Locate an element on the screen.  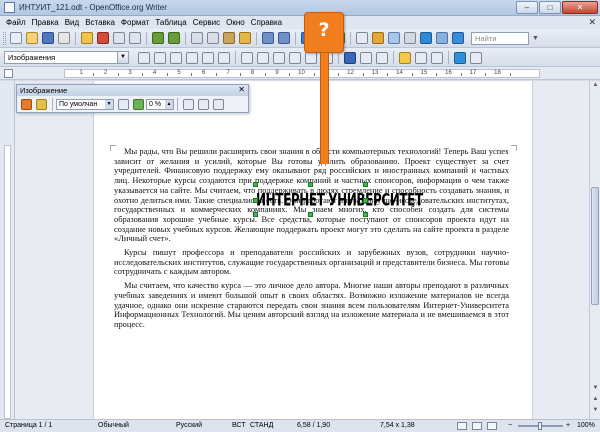
insert-mode: ВСТ is located at coordinates (239, 425).